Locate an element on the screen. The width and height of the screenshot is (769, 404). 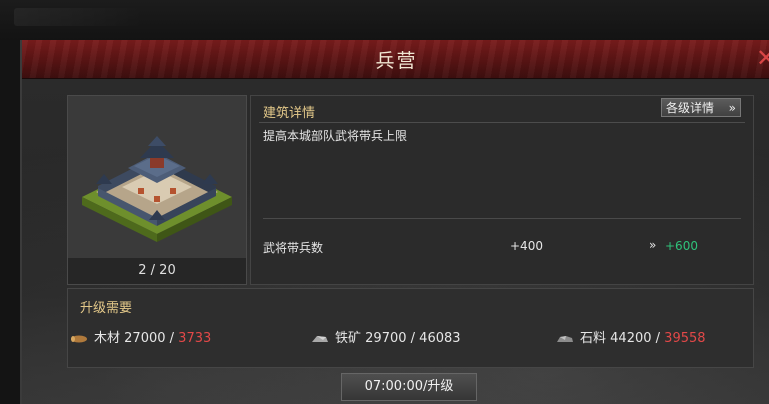
resource-owned: 39558 is located at coordinates (685, 338).